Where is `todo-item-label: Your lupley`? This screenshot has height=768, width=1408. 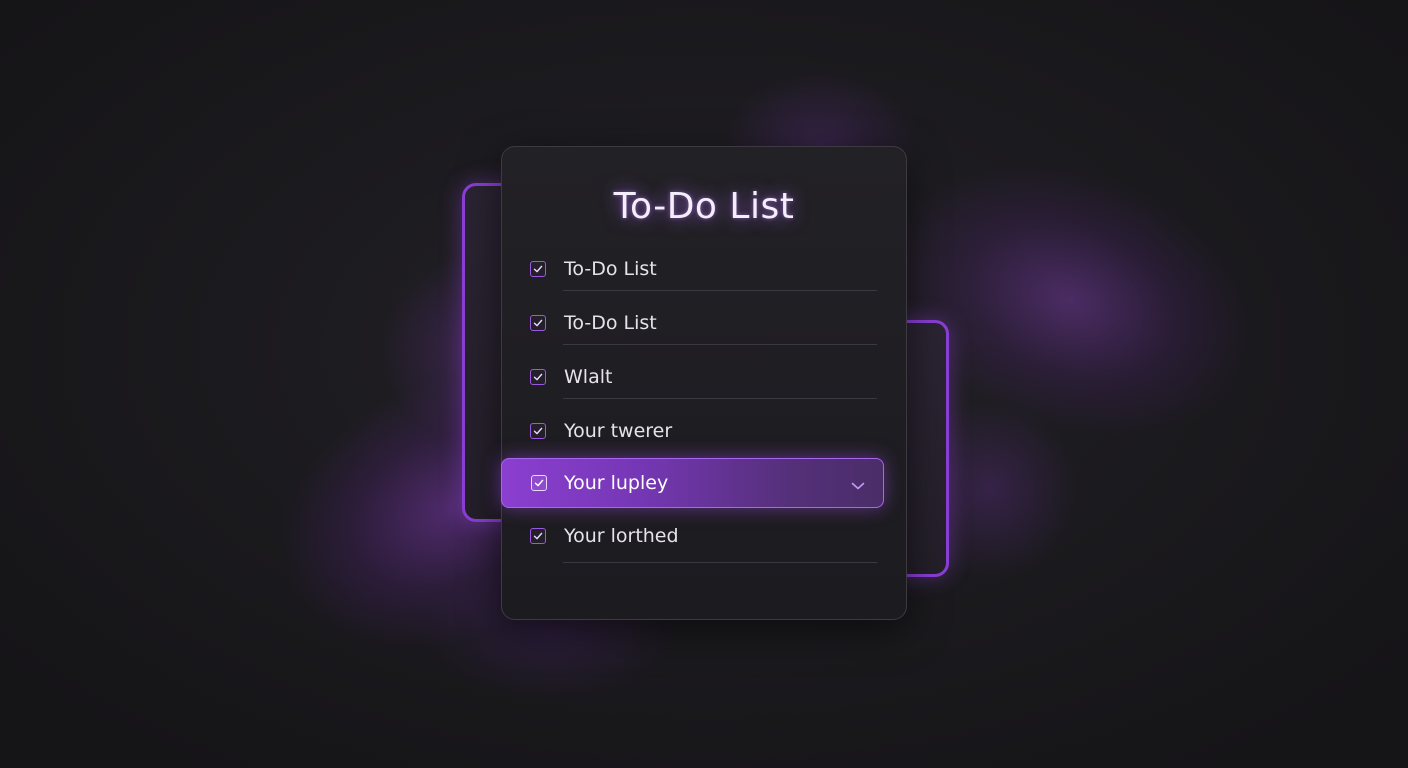
todo-item-label: Your lupley is located at coordinates (616, 483).